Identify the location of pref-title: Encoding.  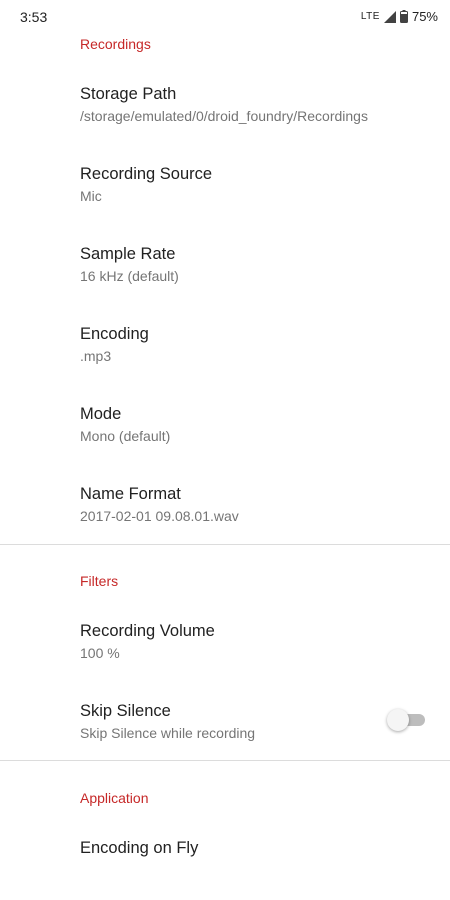
(114, 334).